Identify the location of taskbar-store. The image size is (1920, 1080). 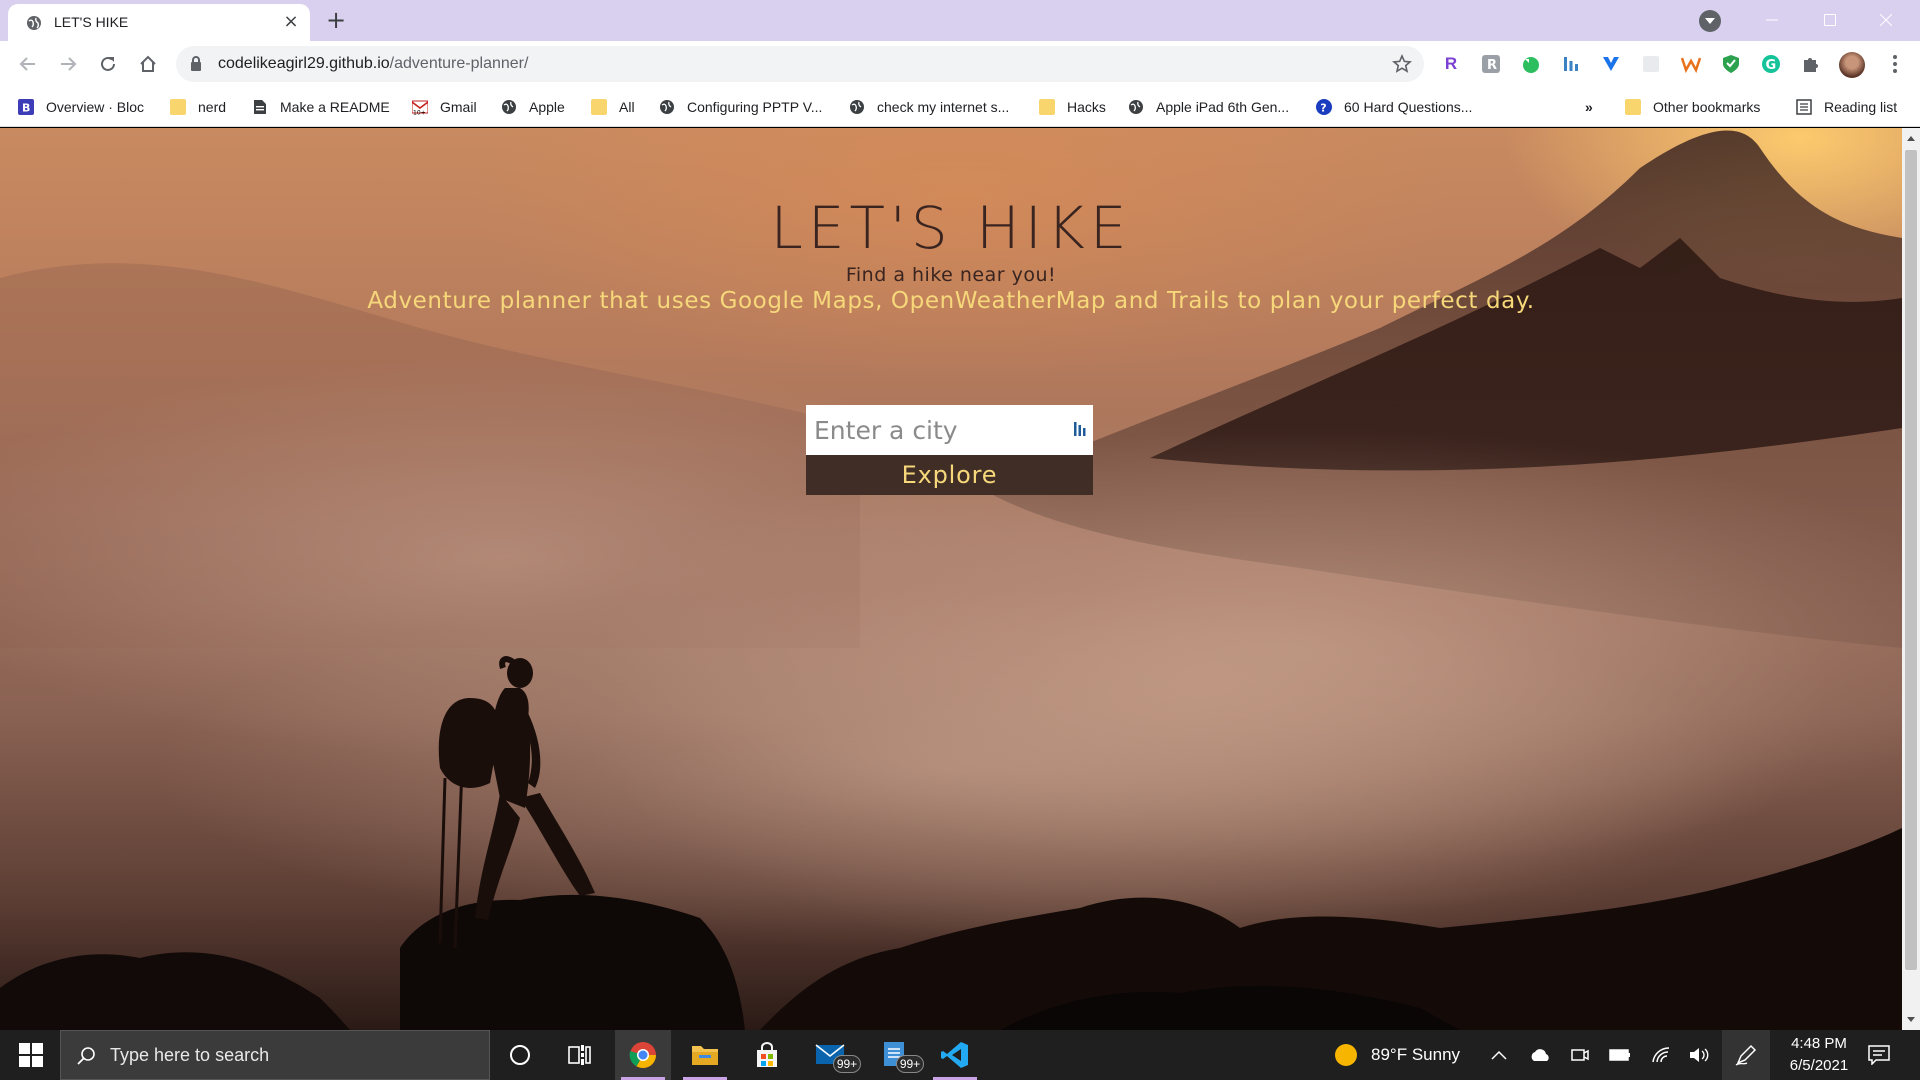
(767, 1055).